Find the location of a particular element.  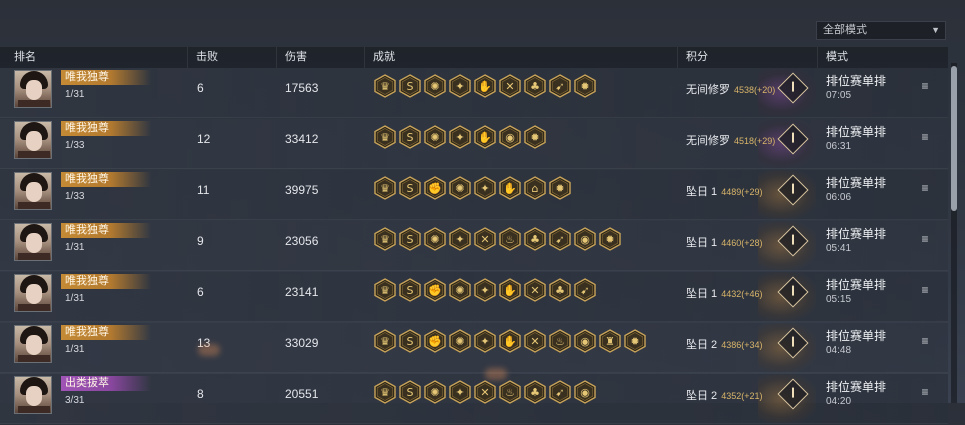

tower-icon: ♜ is located at coordinates (610, 341).